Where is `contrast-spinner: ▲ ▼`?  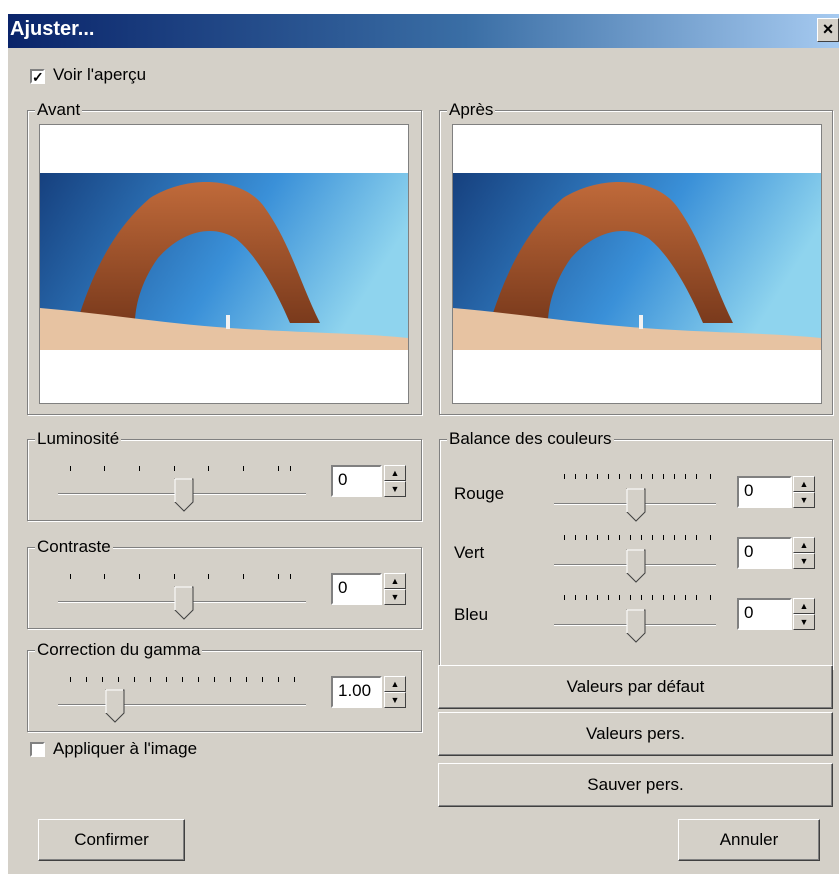 contrast-spinner: ▲ ▼ is located at coordinates (395, 589).